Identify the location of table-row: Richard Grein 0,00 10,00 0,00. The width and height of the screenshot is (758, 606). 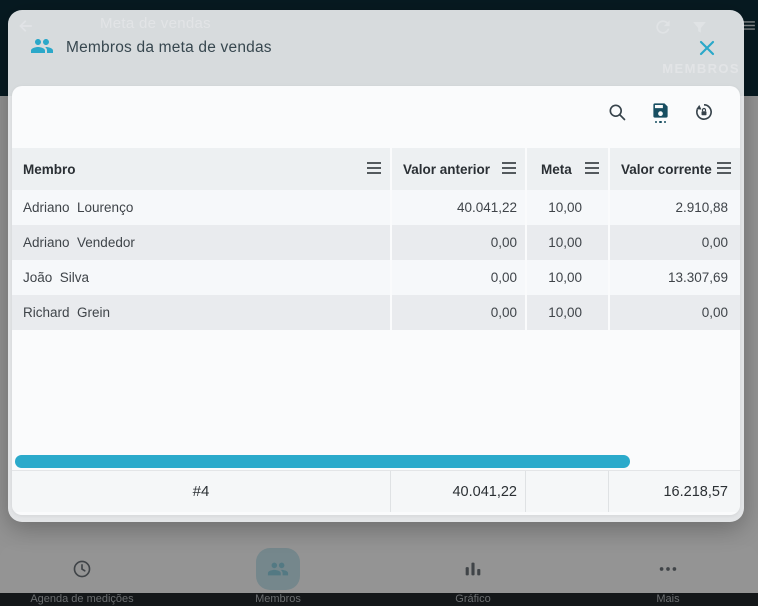
(376, 312).